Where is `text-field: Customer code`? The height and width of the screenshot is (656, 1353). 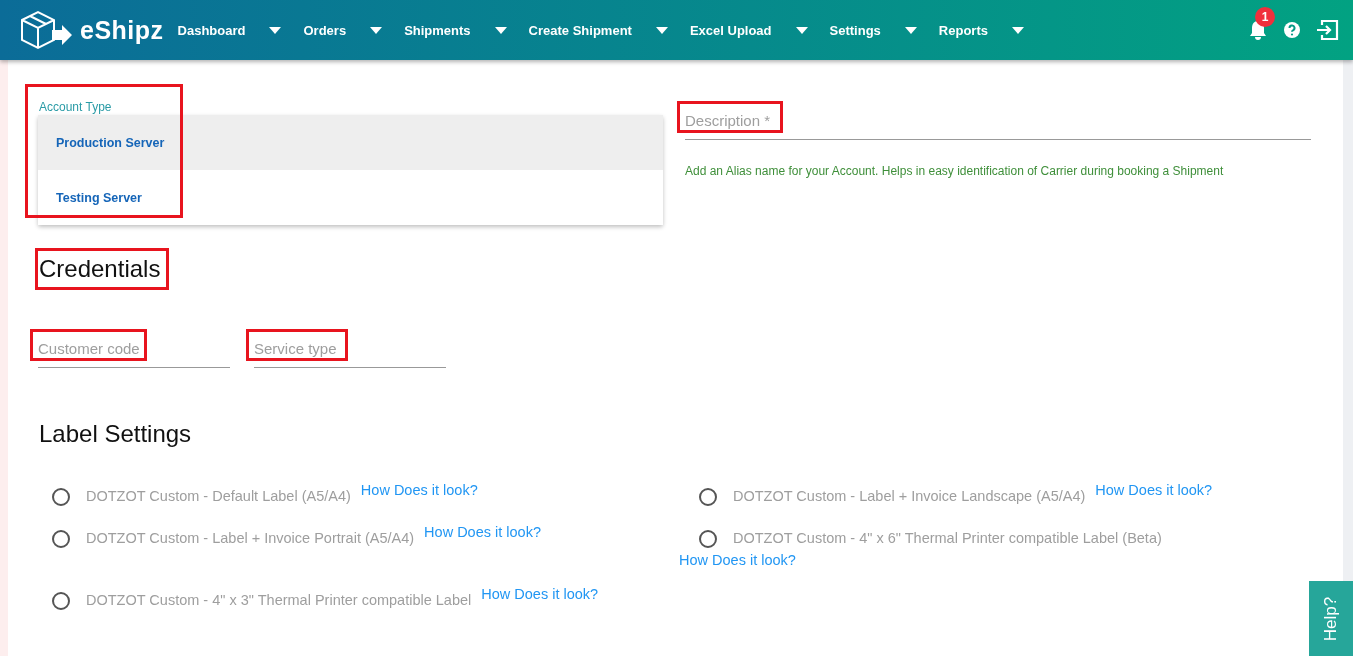
text-field: Customer code is located at coordinates (134, 352).